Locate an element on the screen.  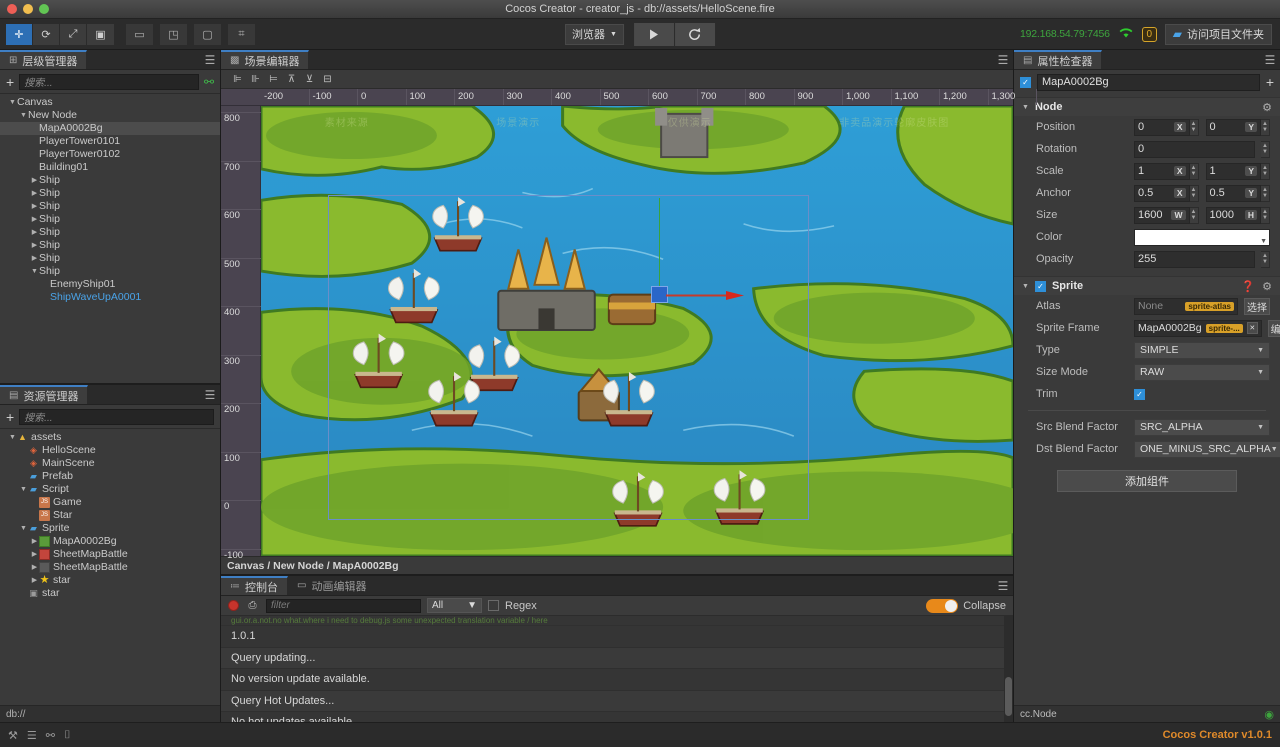
tree-row: PlayerTower0102 is located at coordinates (110, 154).